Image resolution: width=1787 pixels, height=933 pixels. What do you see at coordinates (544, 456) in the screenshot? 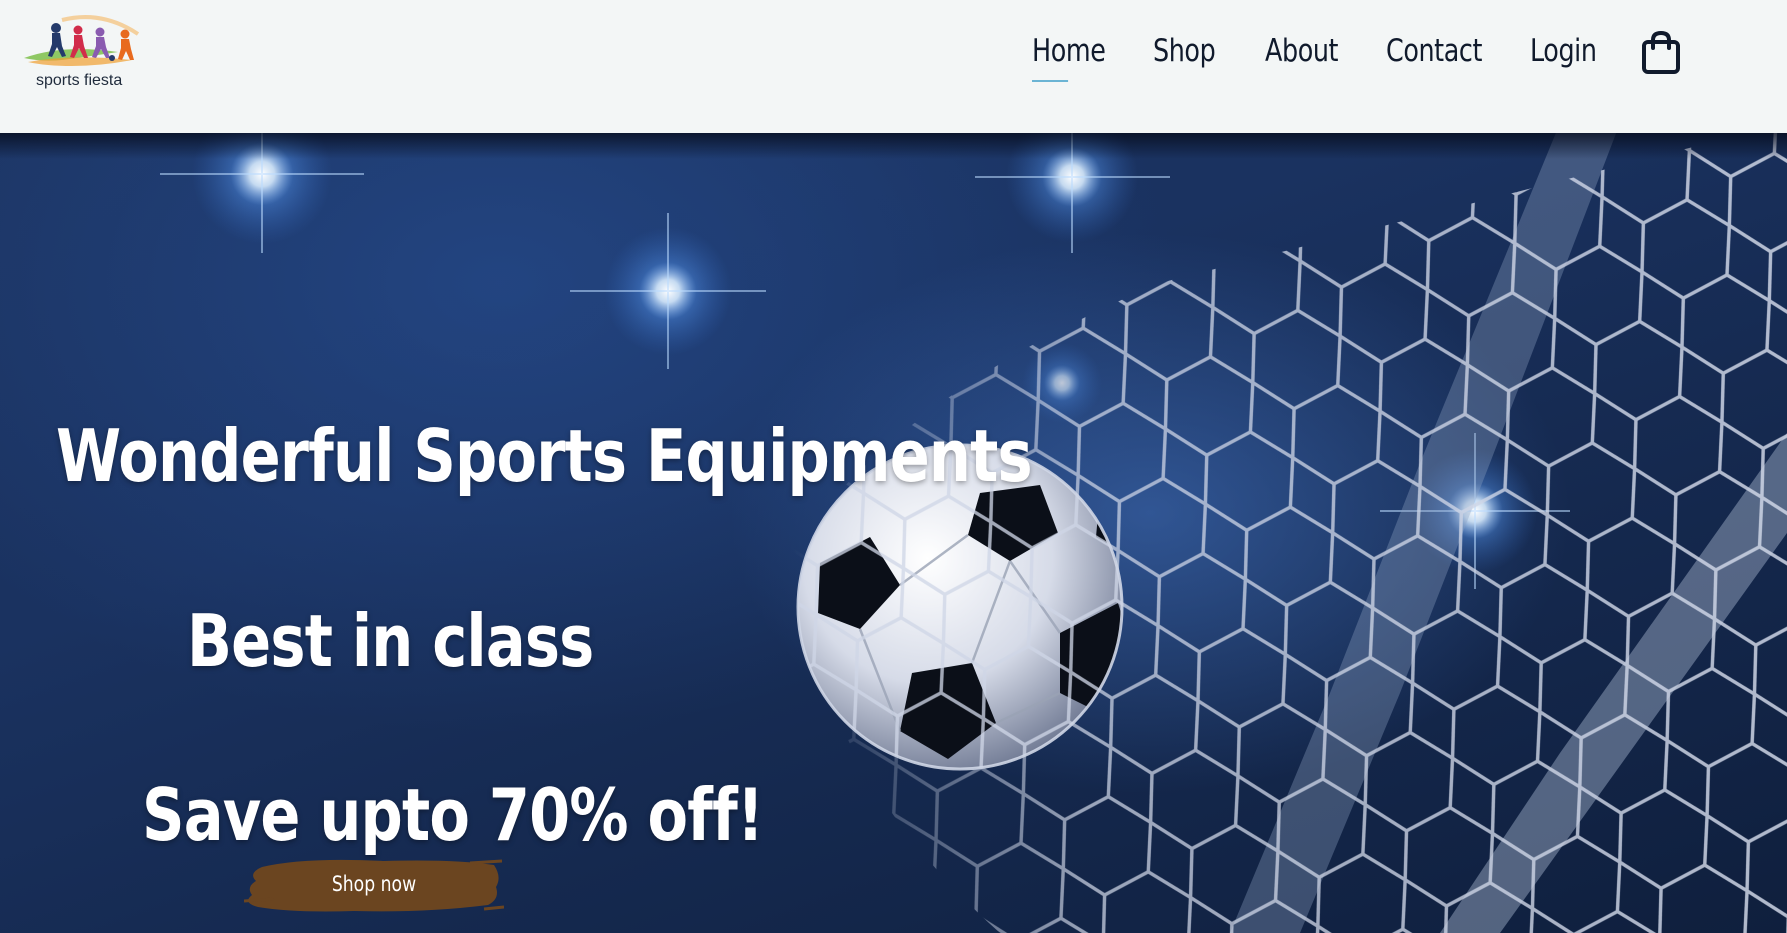
I see `hero-title: Wonderful Sports Equipments` at bounding box center [544, 456].